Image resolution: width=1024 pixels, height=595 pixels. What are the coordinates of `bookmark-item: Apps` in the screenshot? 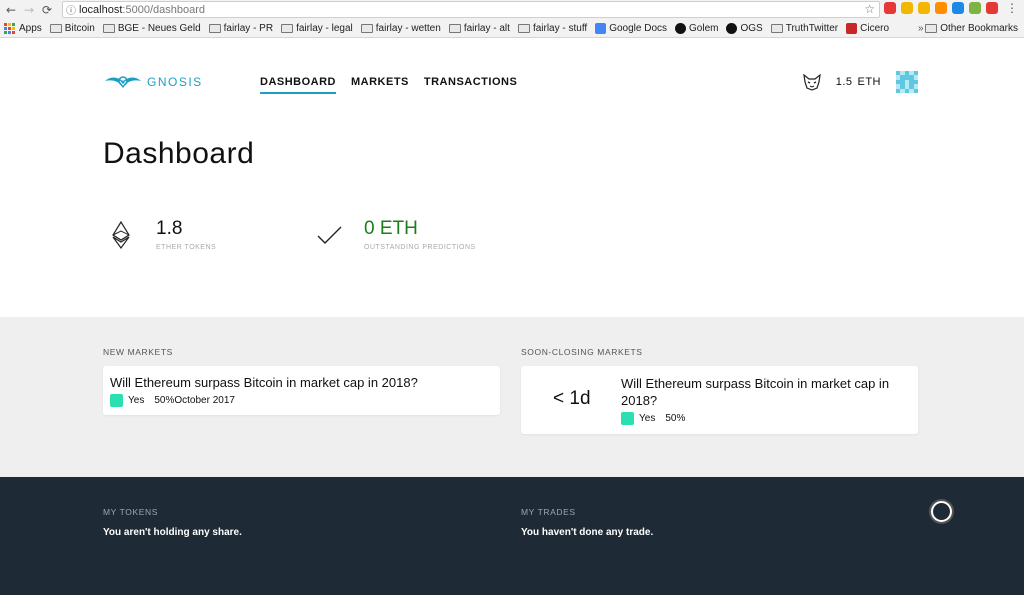 It's located at (23, 28).